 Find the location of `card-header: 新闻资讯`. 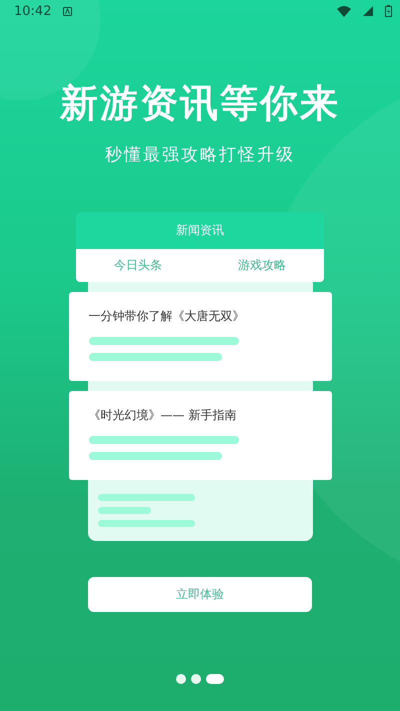

card-header: 新闻资讯 is located at coordinates (200, 230).